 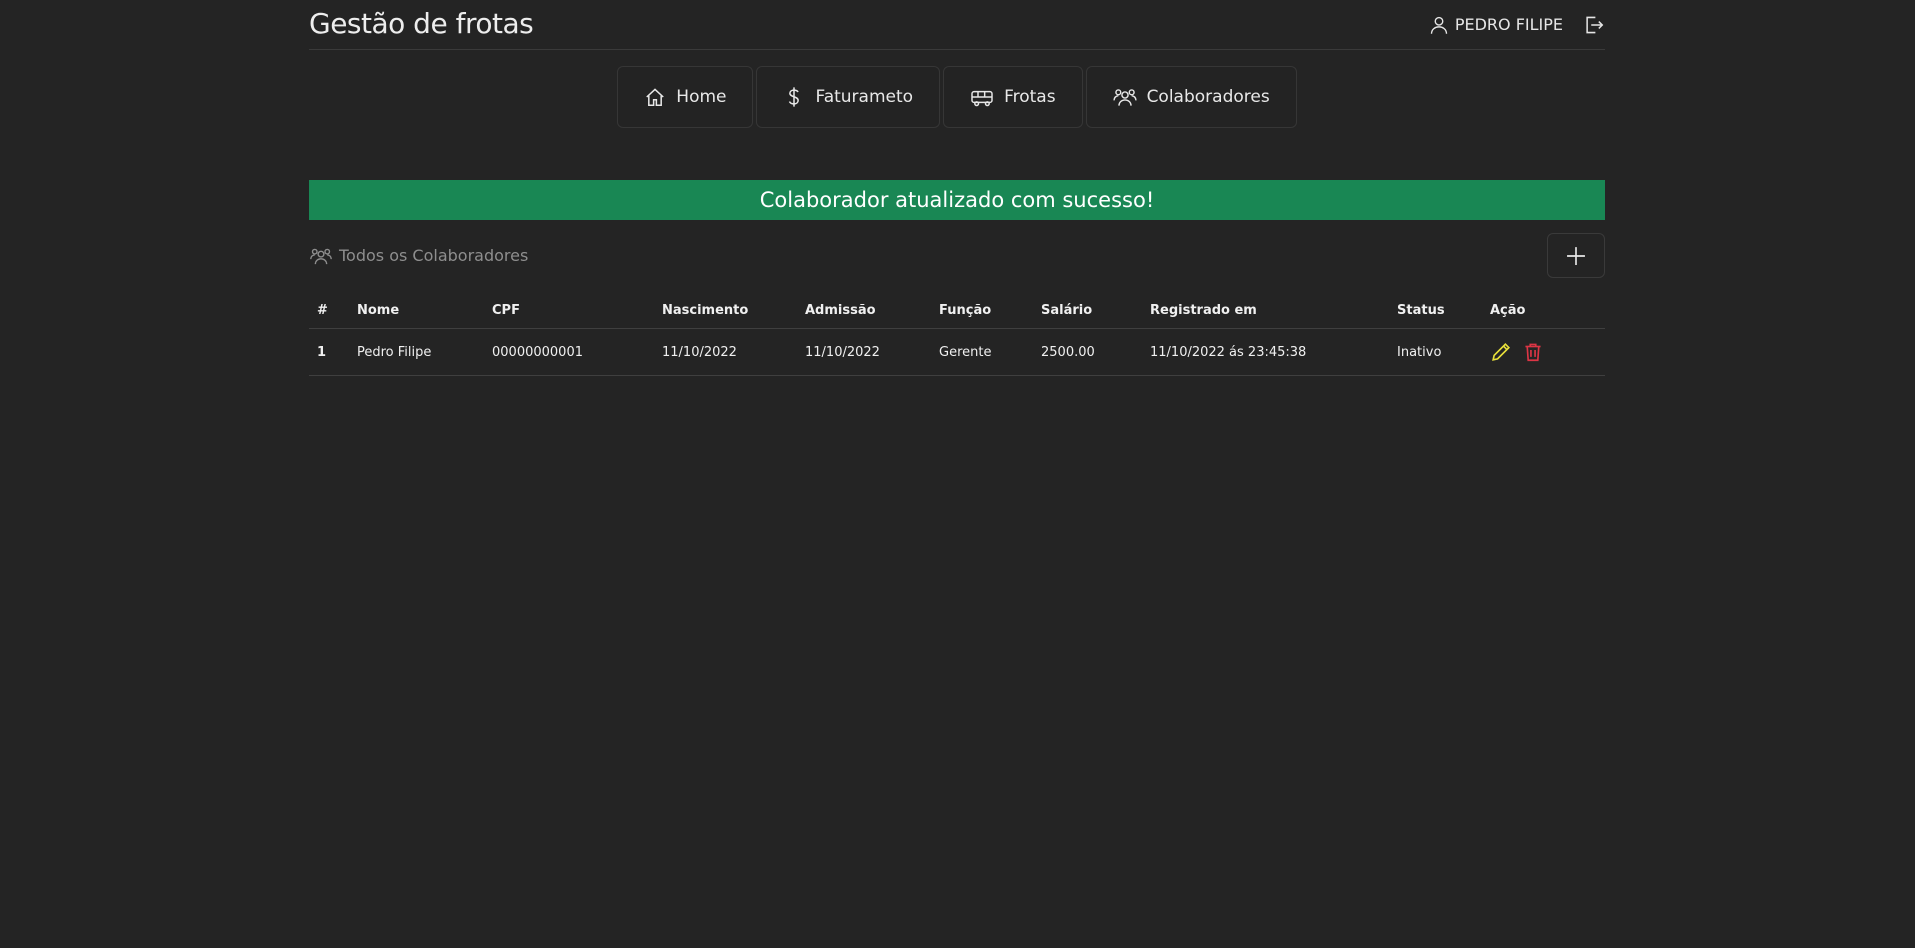 What do you see at coordinates (864, 310) in the screenshot?
I see `column-header: Admissão` at bounding box center [864, 310].